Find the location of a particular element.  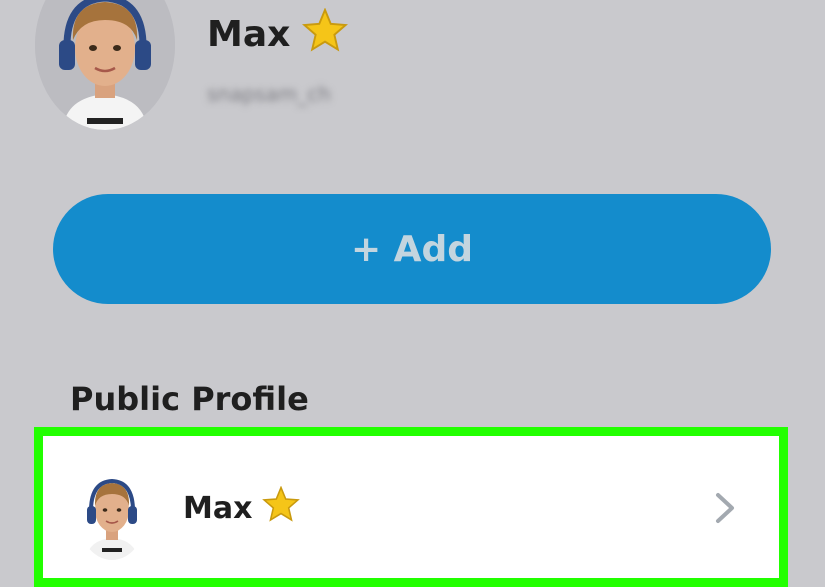

public-profile-avatar is located at coordinates (112, 510).